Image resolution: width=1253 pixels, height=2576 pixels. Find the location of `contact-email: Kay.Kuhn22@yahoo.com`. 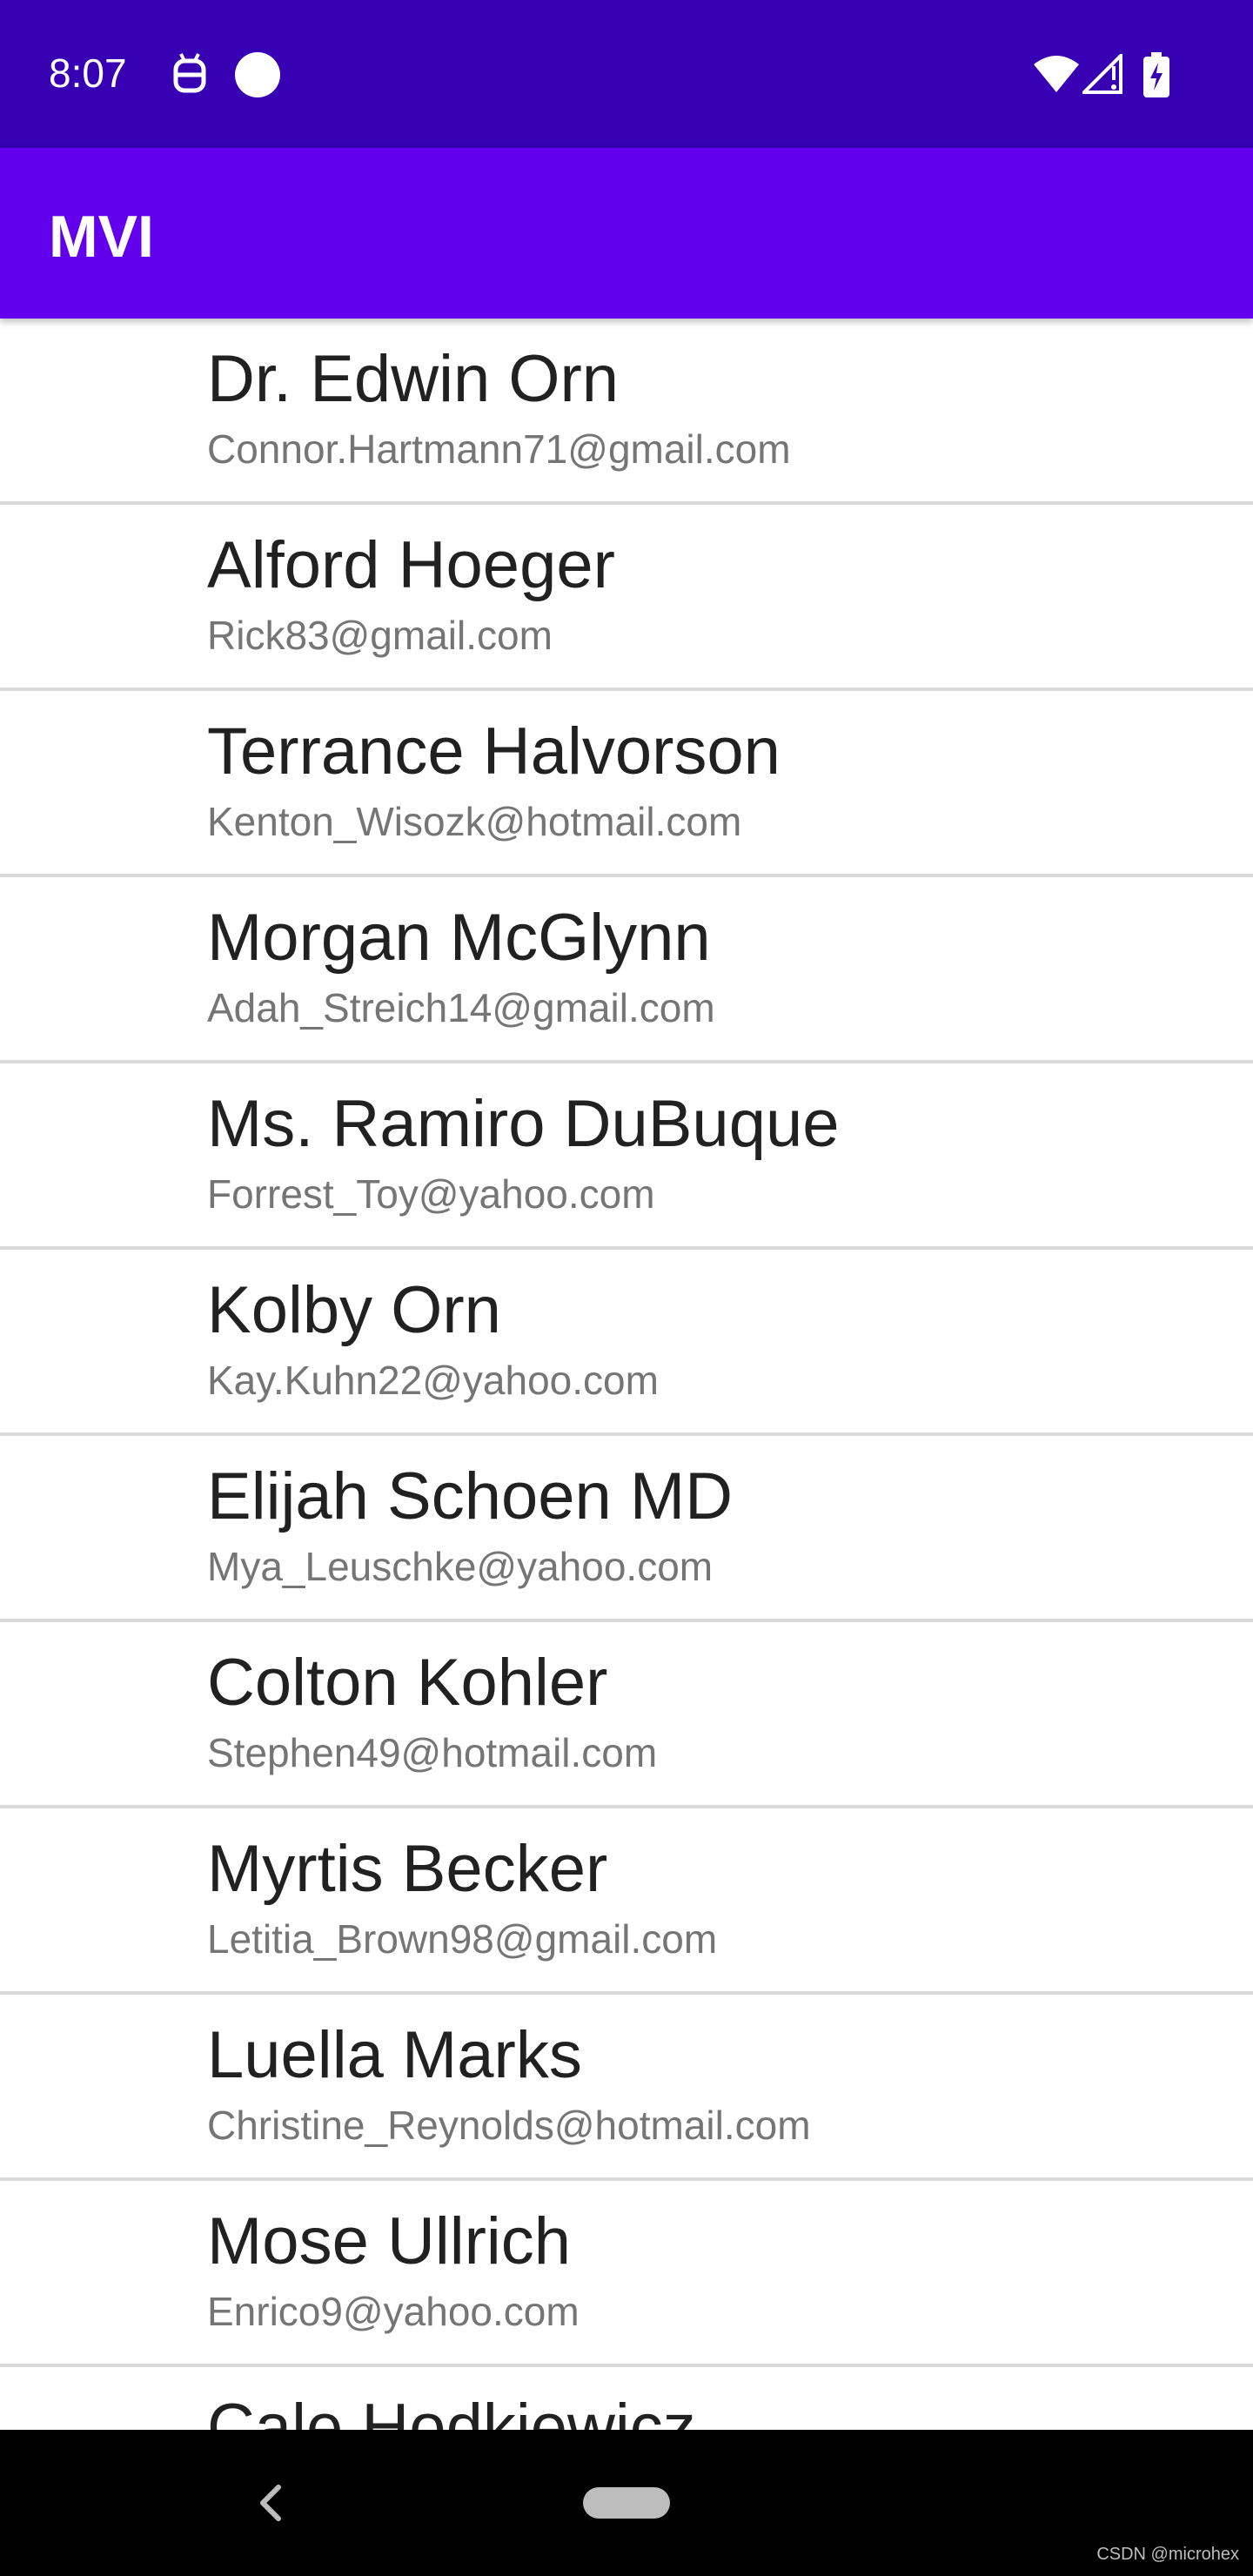

contact-email: Kay.Kuhn22@yahoo.com is located at coordinates (433, 1380).